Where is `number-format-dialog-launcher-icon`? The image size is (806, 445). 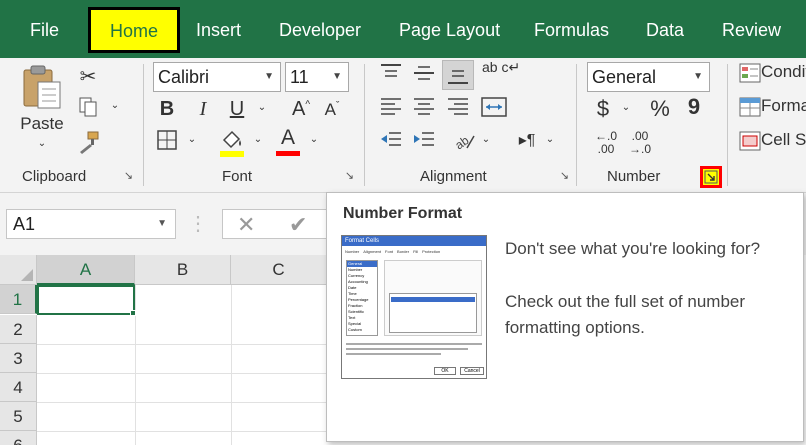 number-format-dialog-launcher-icon is located at coordinates (711, 177).